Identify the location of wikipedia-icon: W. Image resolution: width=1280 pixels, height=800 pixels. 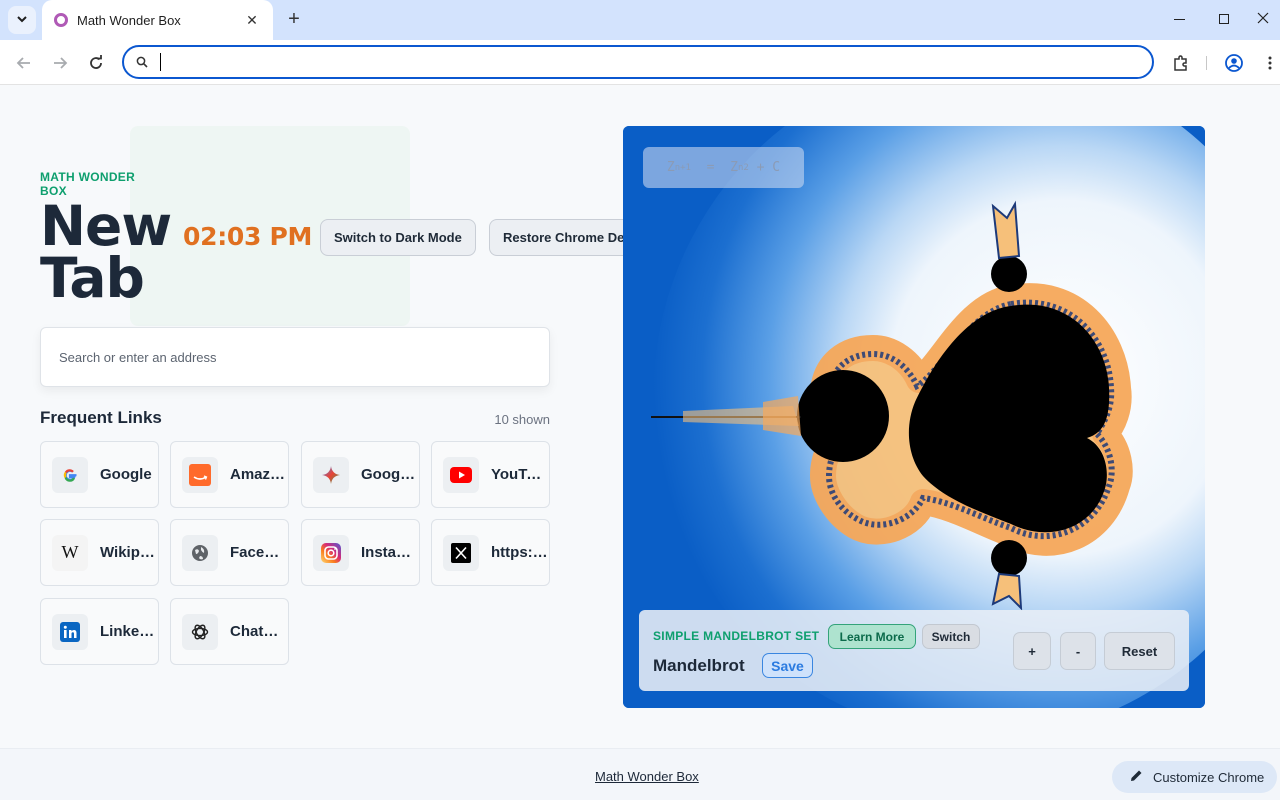
(70, 552).